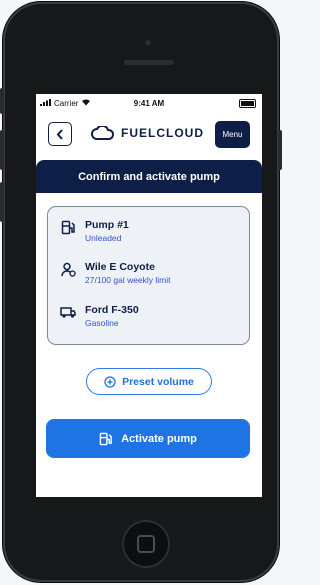 This screenshot has width=320, height=585. I want to click on vehicle-row: Ford F-350 Gasoline, so click(99, 316).